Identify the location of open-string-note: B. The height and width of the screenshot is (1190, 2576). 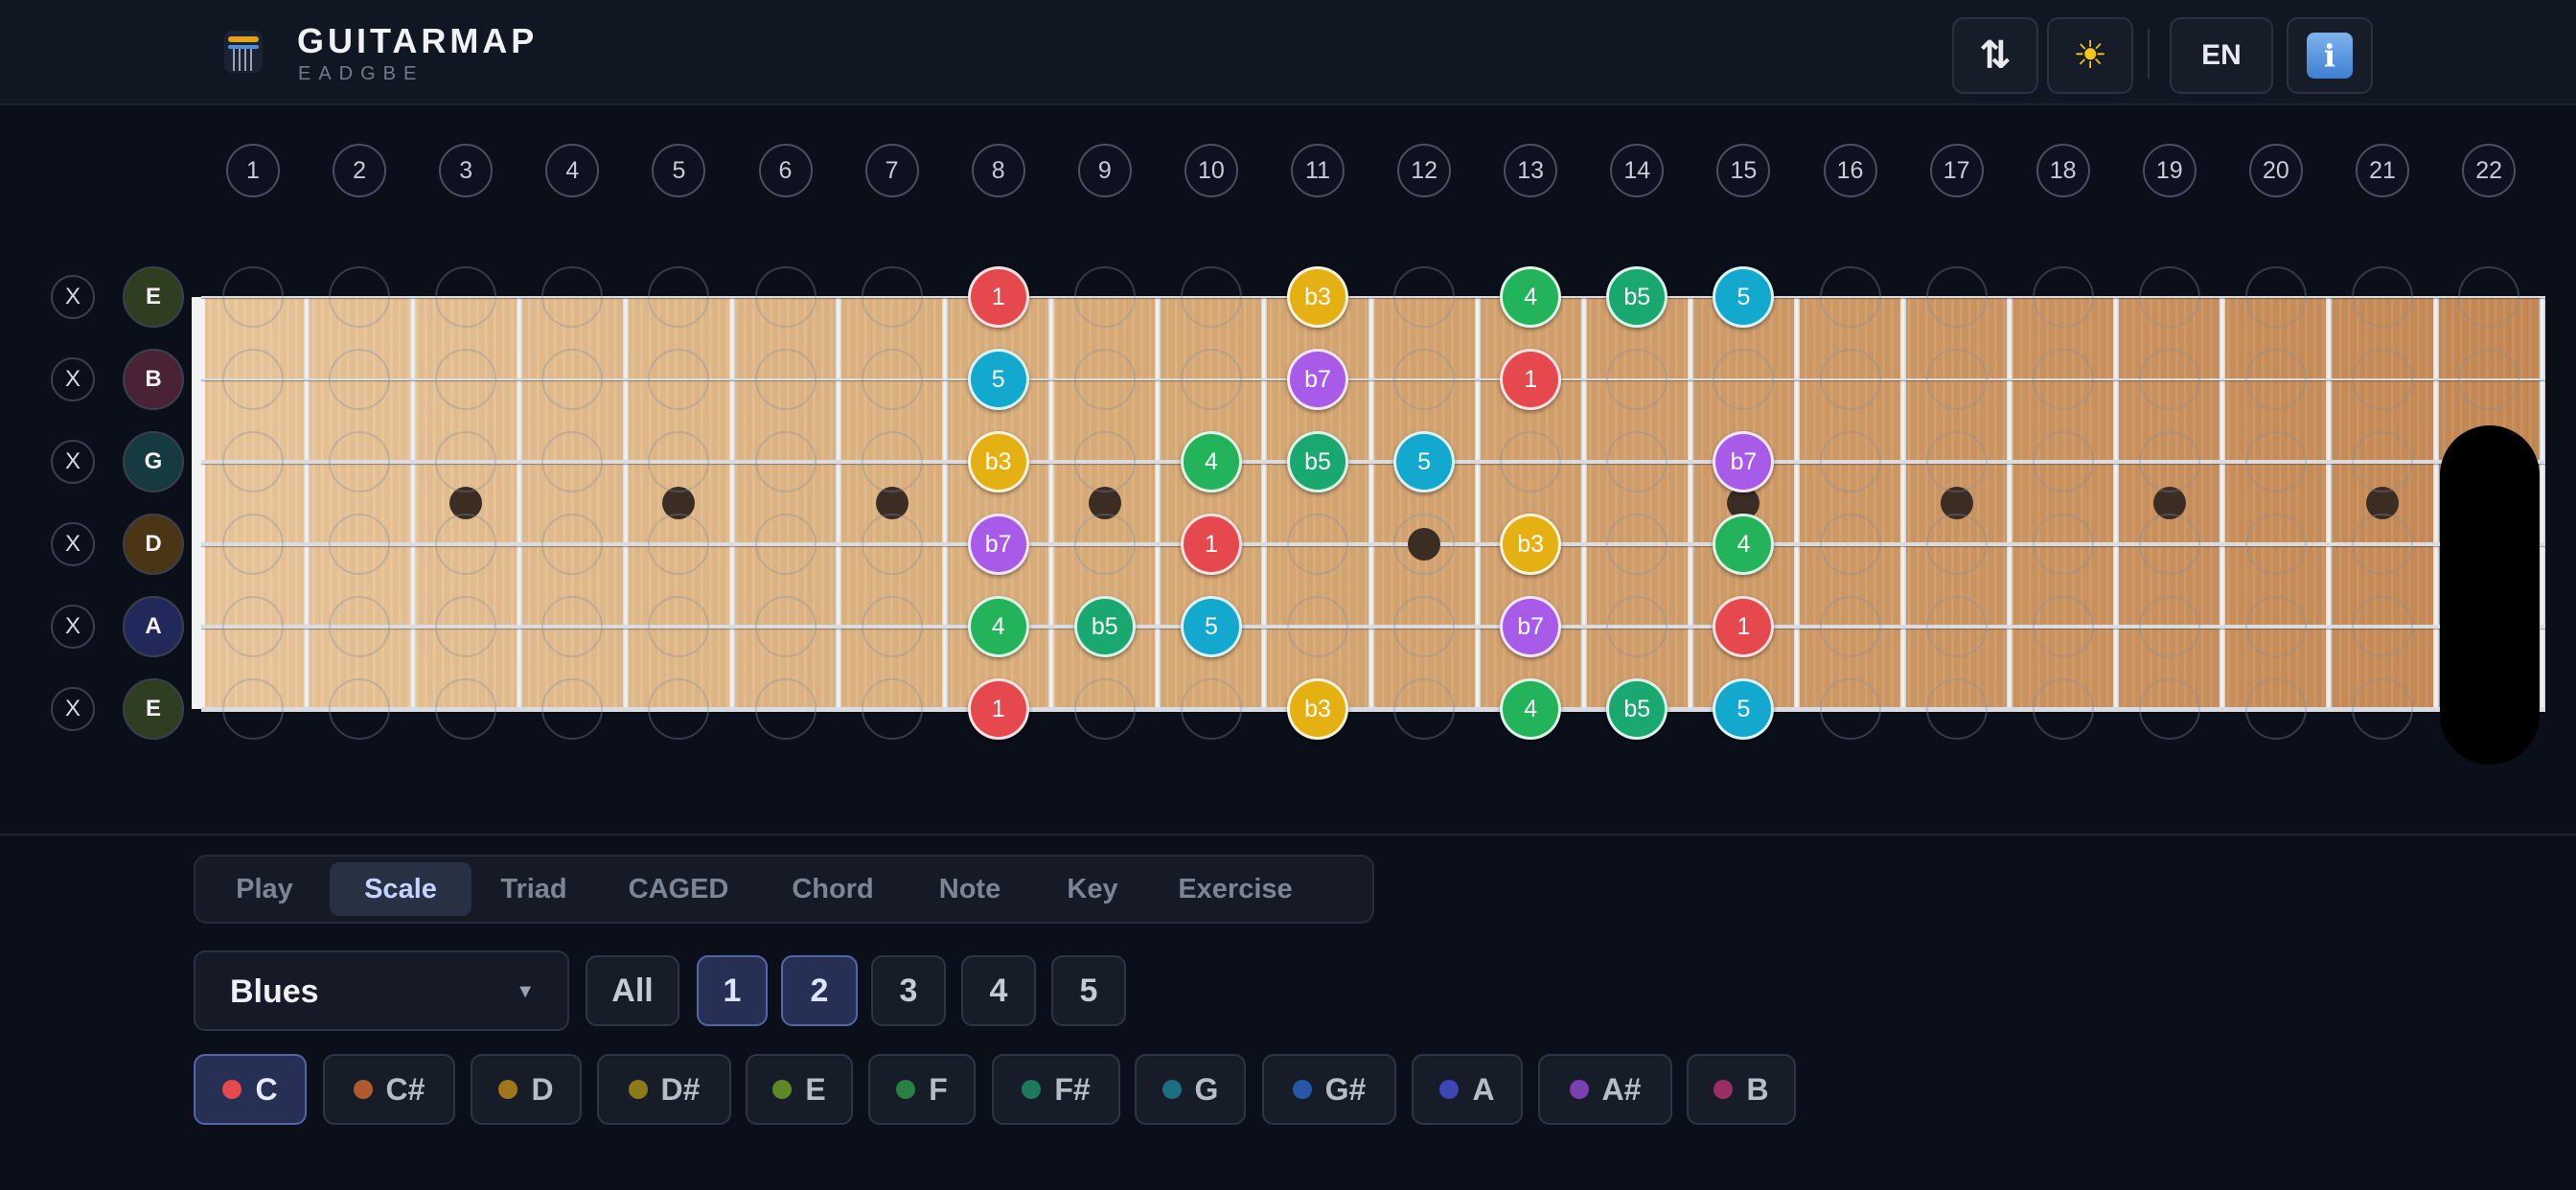
(153, 380).